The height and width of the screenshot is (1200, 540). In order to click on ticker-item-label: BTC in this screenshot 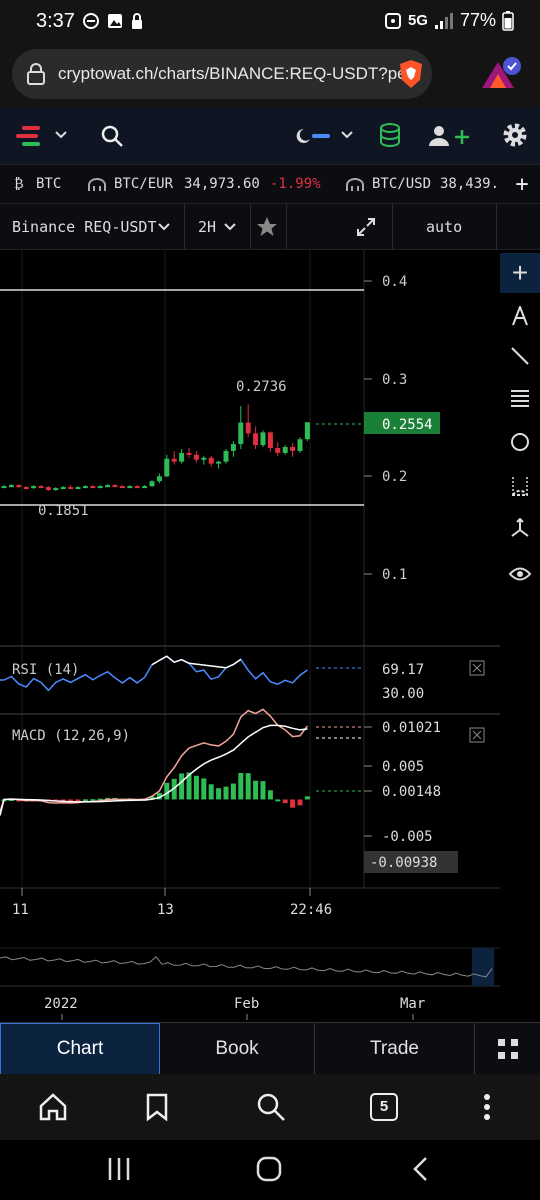, I will do `click(48, 184)`.